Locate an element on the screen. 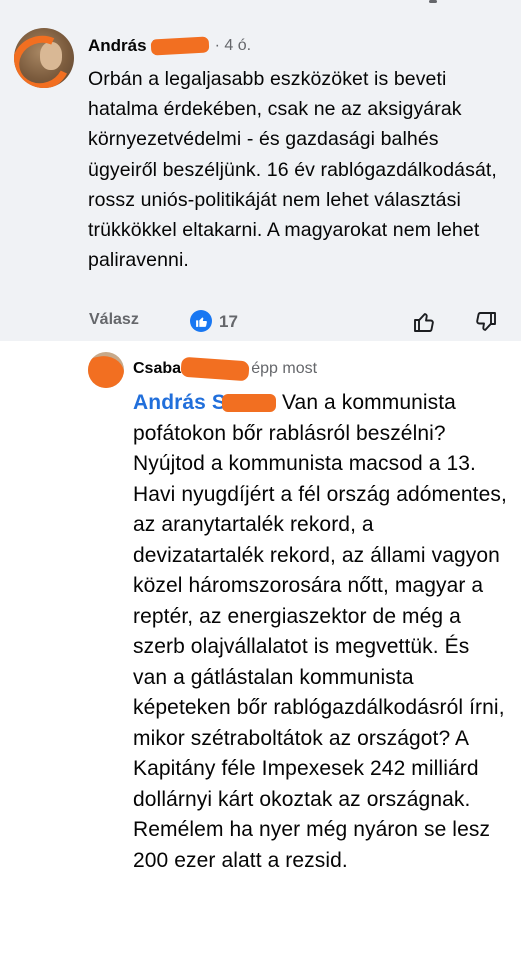 The image size is (521, 960). like-reaction-icon is located at coordinates (201, 321).